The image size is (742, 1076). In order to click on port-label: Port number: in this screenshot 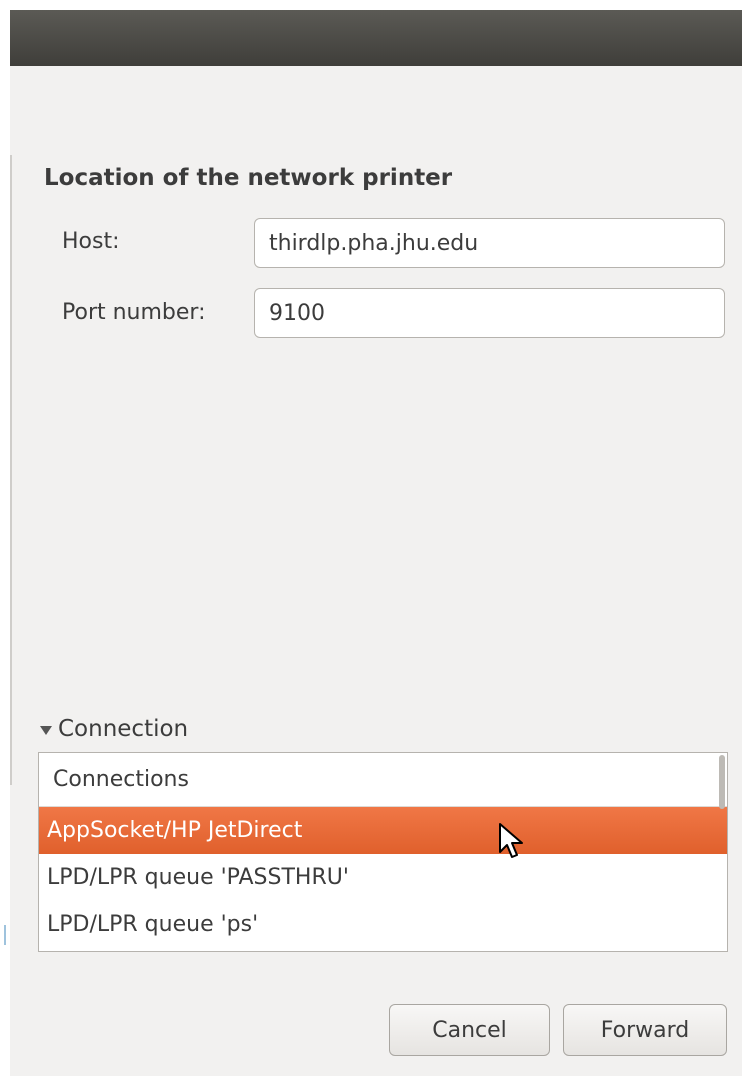, I will do `click(134, 312)`.